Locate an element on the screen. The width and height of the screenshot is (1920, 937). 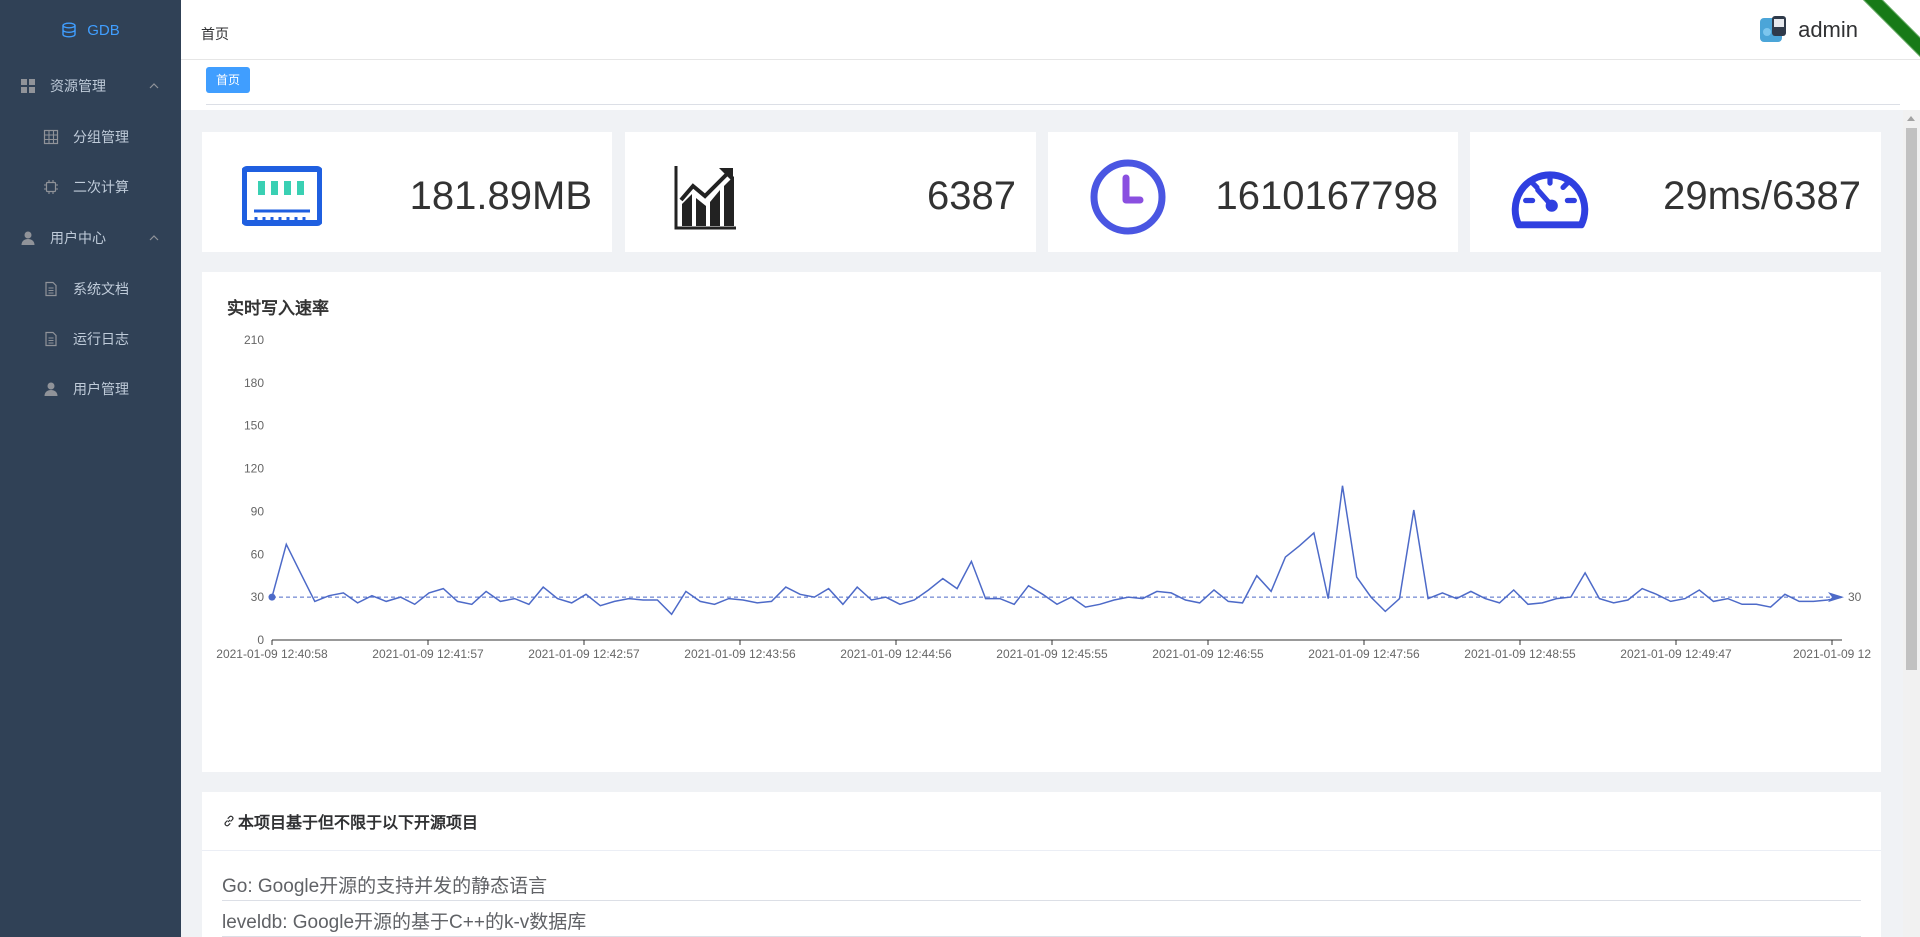
y-tick-label: 0 is located at coordinates (260, 640).